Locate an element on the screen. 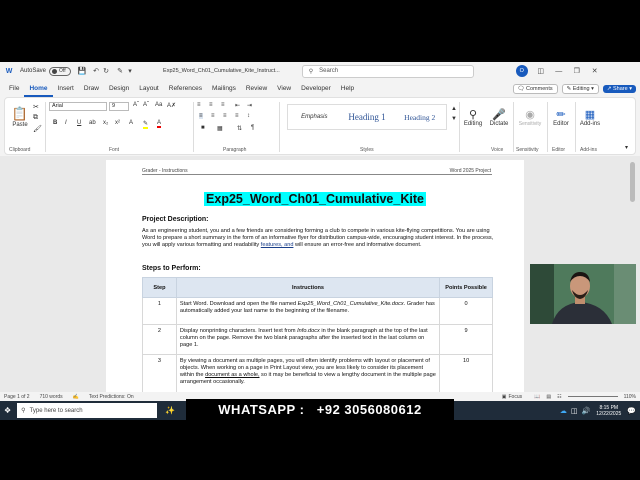 The height and width of the screenshot is (480, 640). styles-scroll-up-icon: ▲ is located at coordinates (454, 109).